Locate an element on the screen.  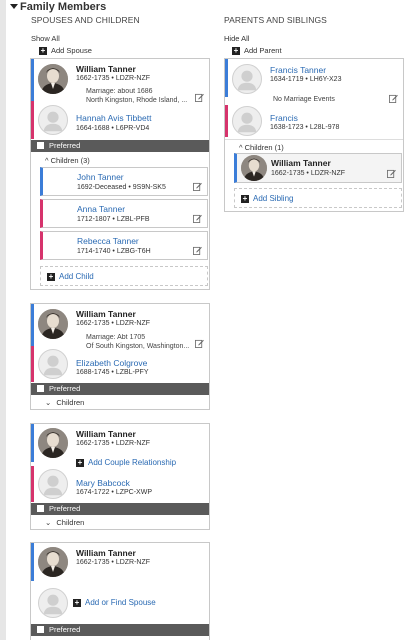
children-label: Children is located at coordinates (70, 402).